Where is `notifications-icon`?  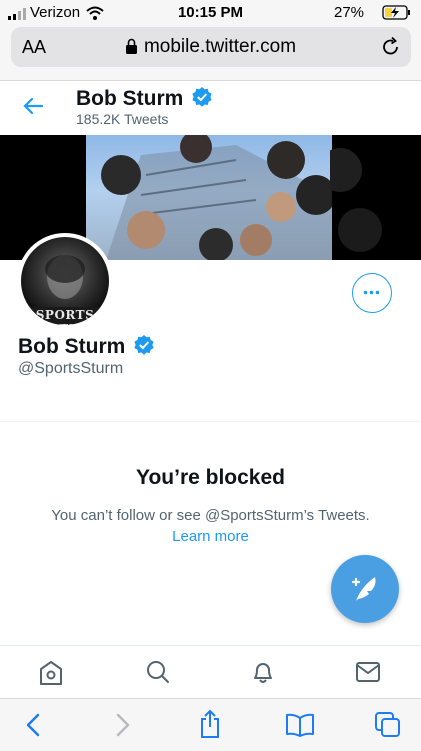 notifications-icon is located at coordinates (263, 672).